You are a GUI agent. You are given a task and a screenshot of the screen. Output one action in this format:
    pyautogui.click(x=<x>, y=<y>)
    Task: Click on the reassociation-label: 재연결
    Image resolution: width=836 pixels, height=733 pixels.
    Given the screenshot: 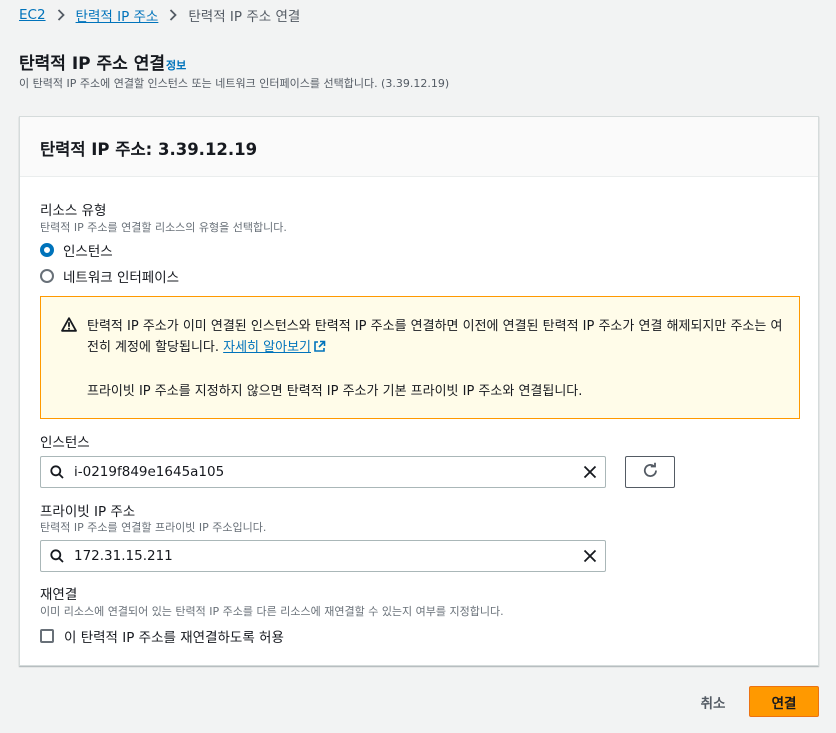 What is the action you would take?
    pyautogui.click(x=59, y=595)
    